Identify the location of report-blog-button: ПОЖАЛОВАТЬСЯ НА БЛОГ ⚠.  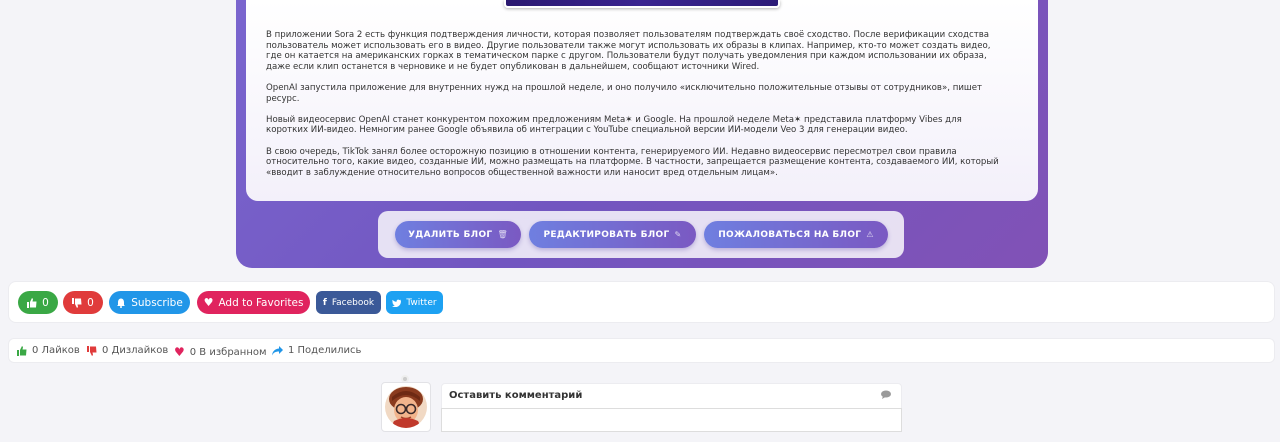
(796, 234).